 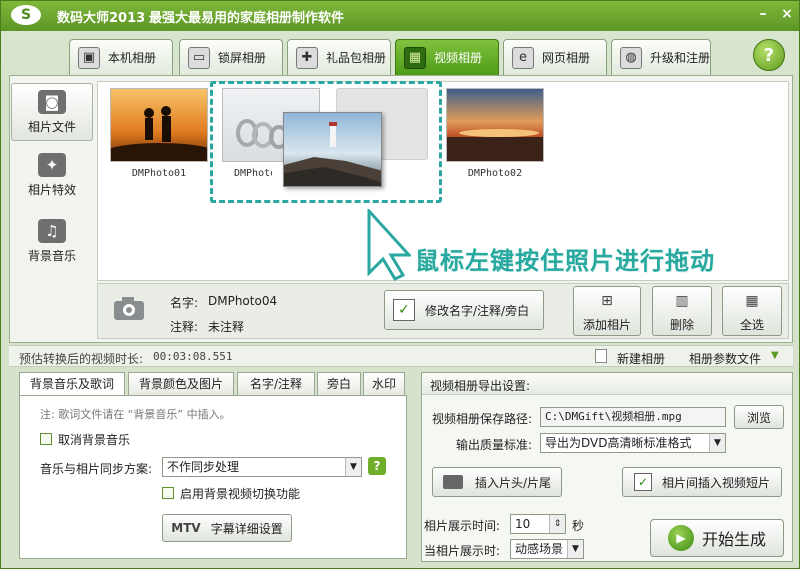 What do you see at coordinates (326, 142) in the screenshot?
I see `drag-selection-box` at bounding box center [326, 142].